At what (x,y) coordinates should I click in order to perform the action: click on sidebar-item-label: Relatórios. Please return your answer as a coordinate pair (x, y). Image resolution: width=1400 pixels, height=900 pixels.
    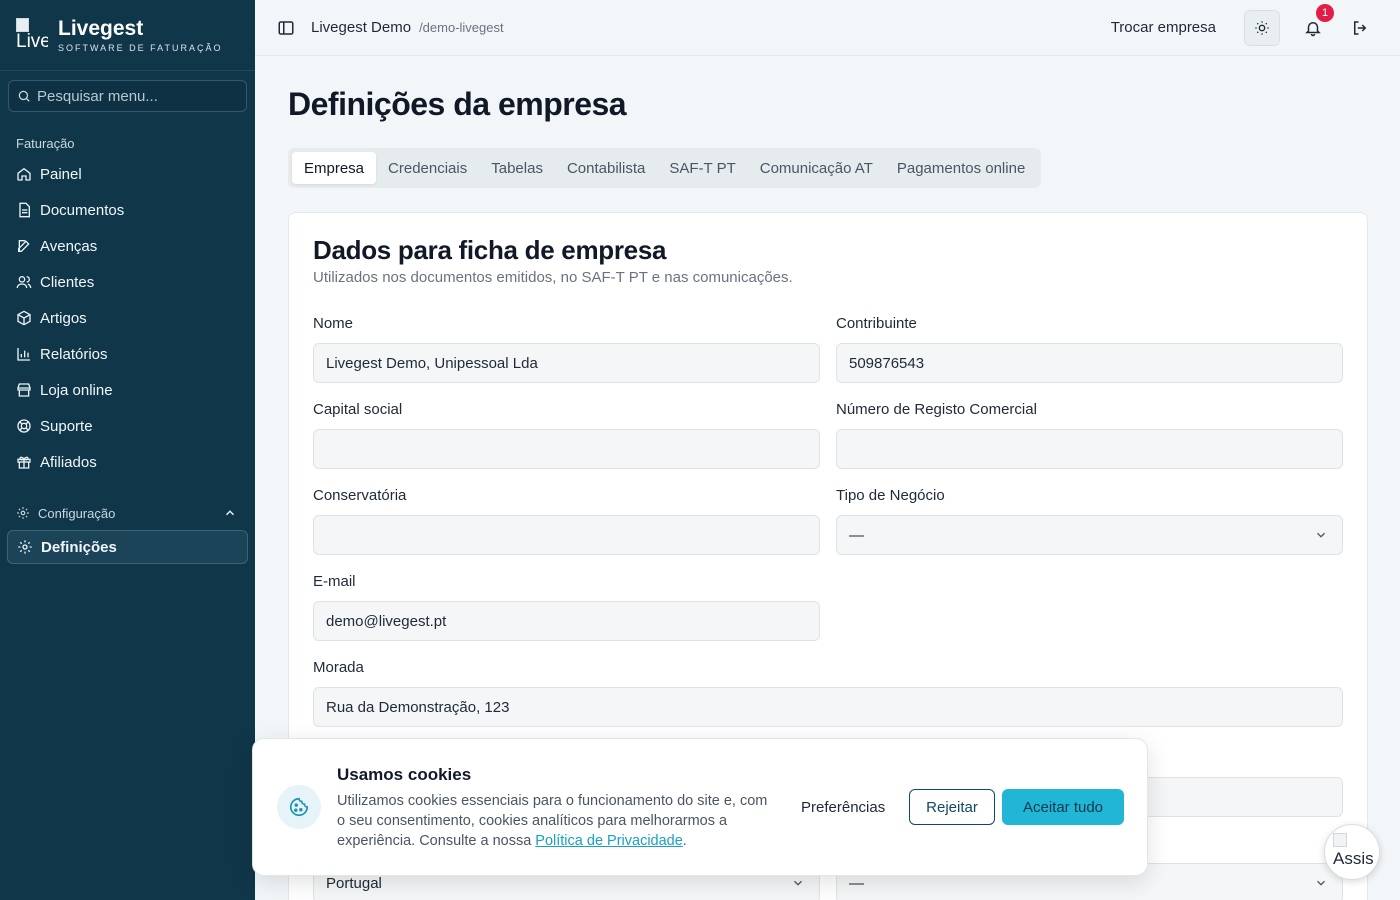
    Looking at the image, I should click on (74, 354).